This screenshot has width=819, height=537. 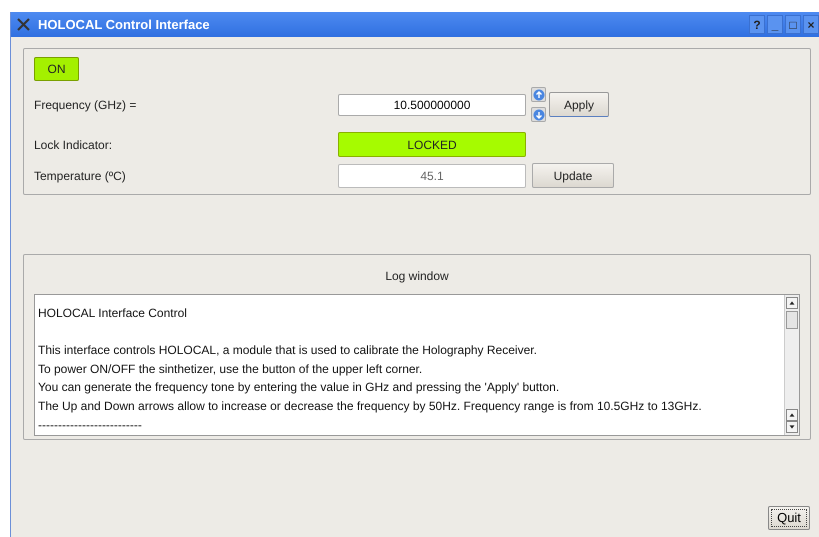 I want to click on quit-button: Quit, so click(x=789, y=518).